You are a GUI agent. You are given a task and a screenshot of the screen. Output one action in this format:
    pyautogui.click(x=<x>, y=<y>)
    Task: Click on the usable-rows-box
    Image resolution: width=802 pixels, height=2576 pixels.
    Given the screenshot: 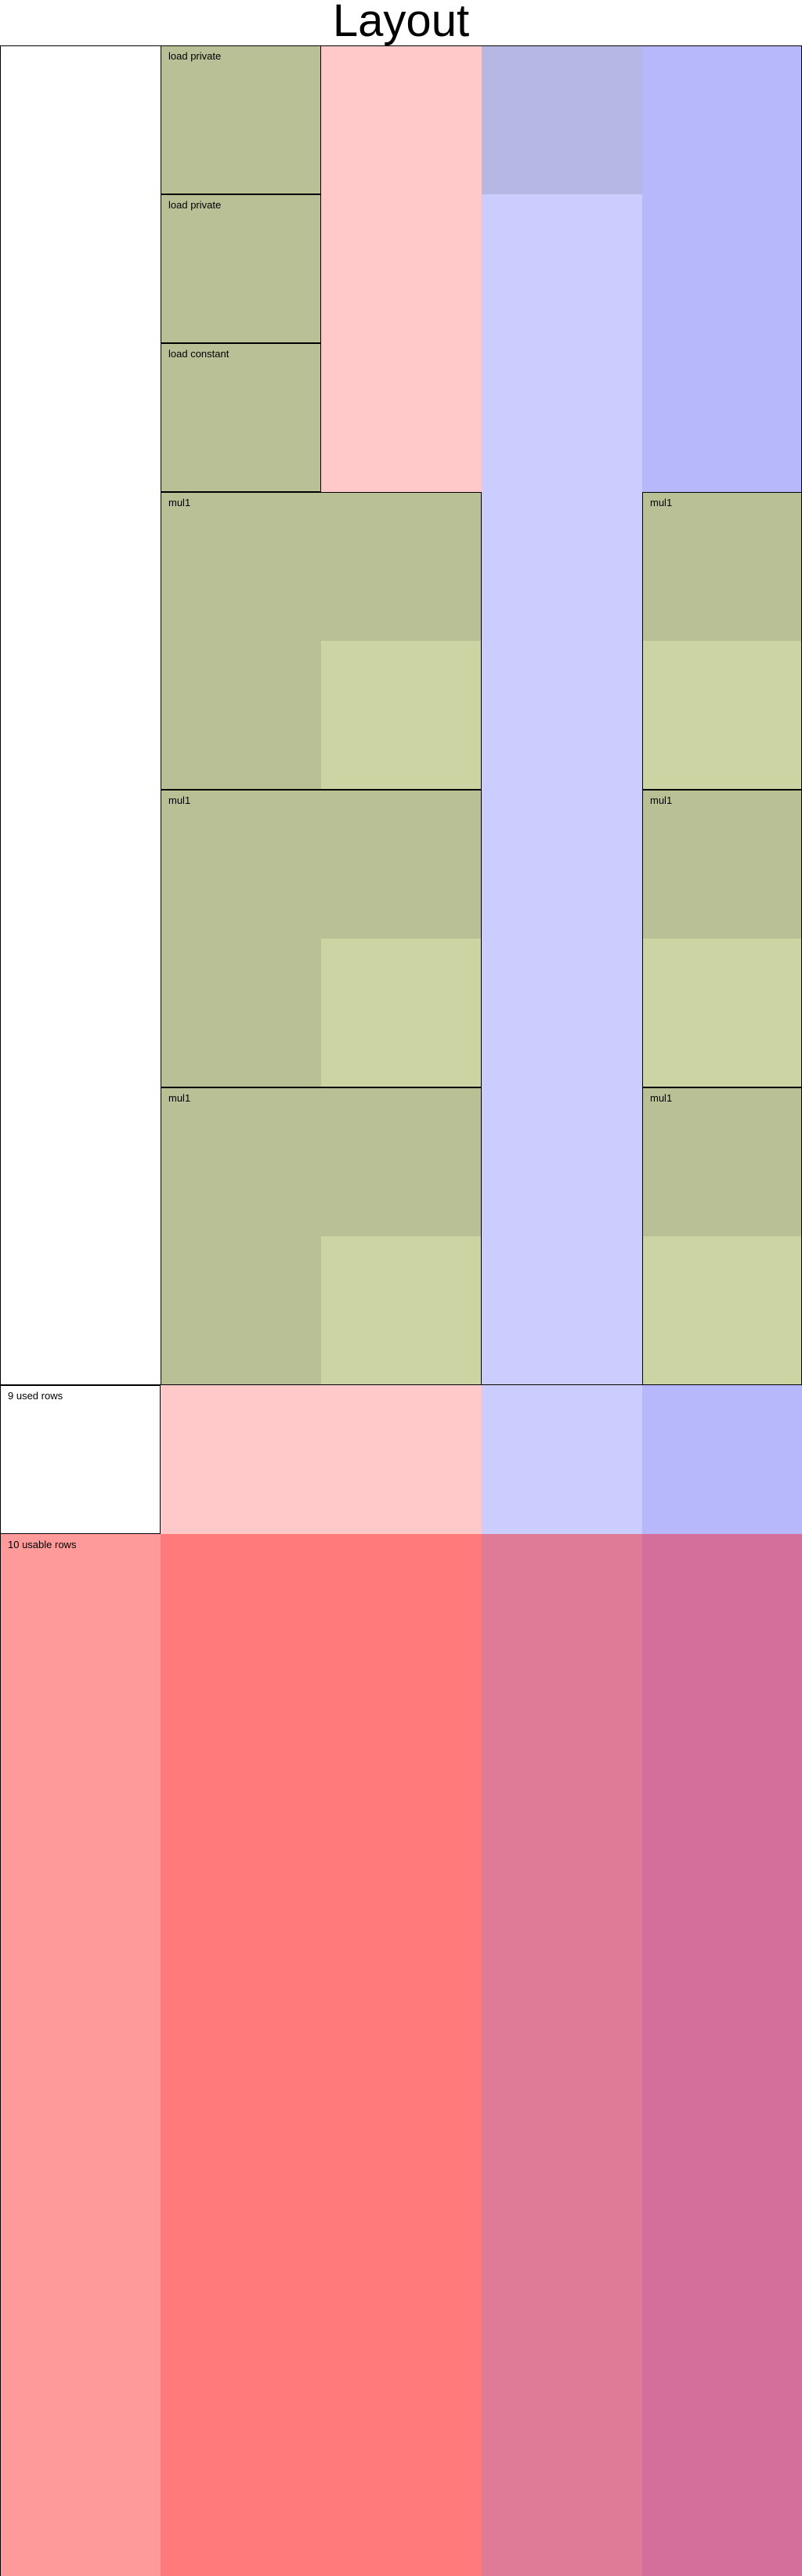 What is the action you would take?
    pyautogui.click(x=80, y=2055)
    